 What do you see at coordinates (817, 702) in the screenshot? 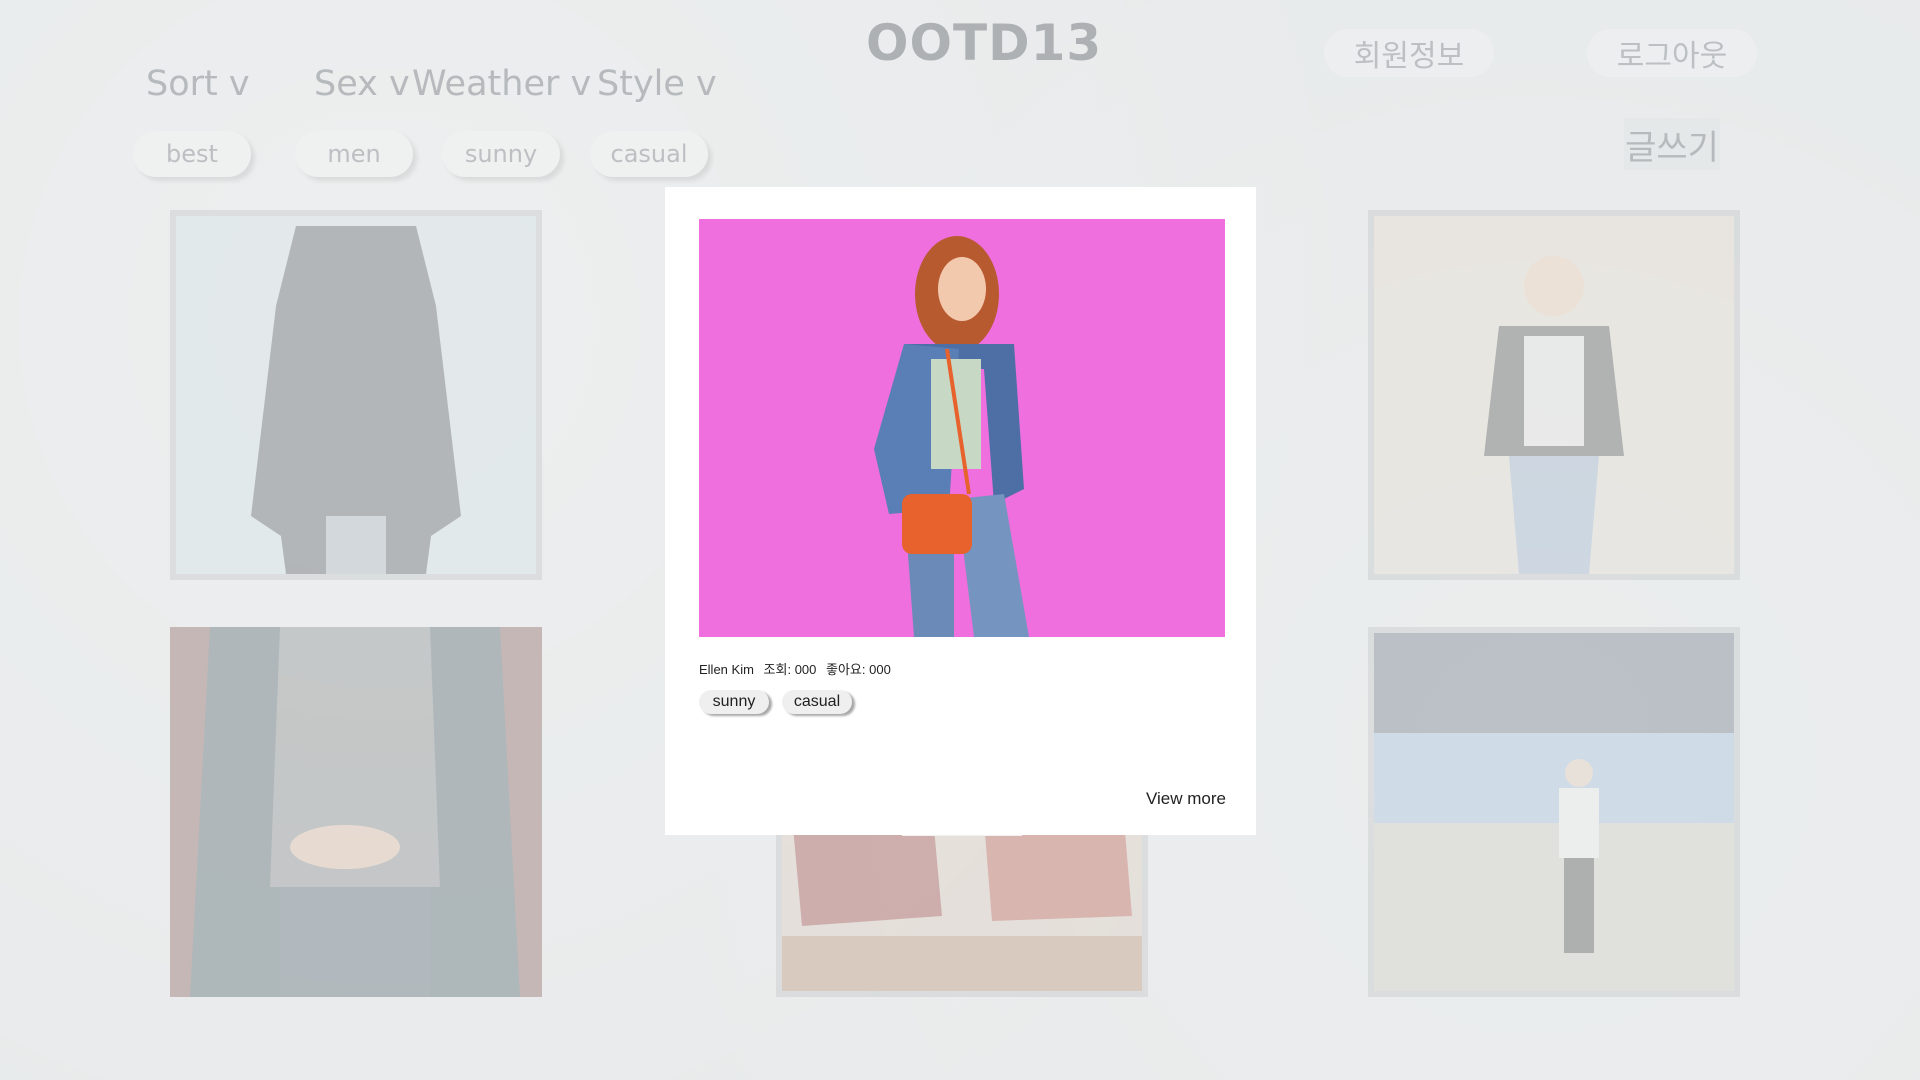
I see `post-tag-casual: casual` at bounding box center [817, 702].